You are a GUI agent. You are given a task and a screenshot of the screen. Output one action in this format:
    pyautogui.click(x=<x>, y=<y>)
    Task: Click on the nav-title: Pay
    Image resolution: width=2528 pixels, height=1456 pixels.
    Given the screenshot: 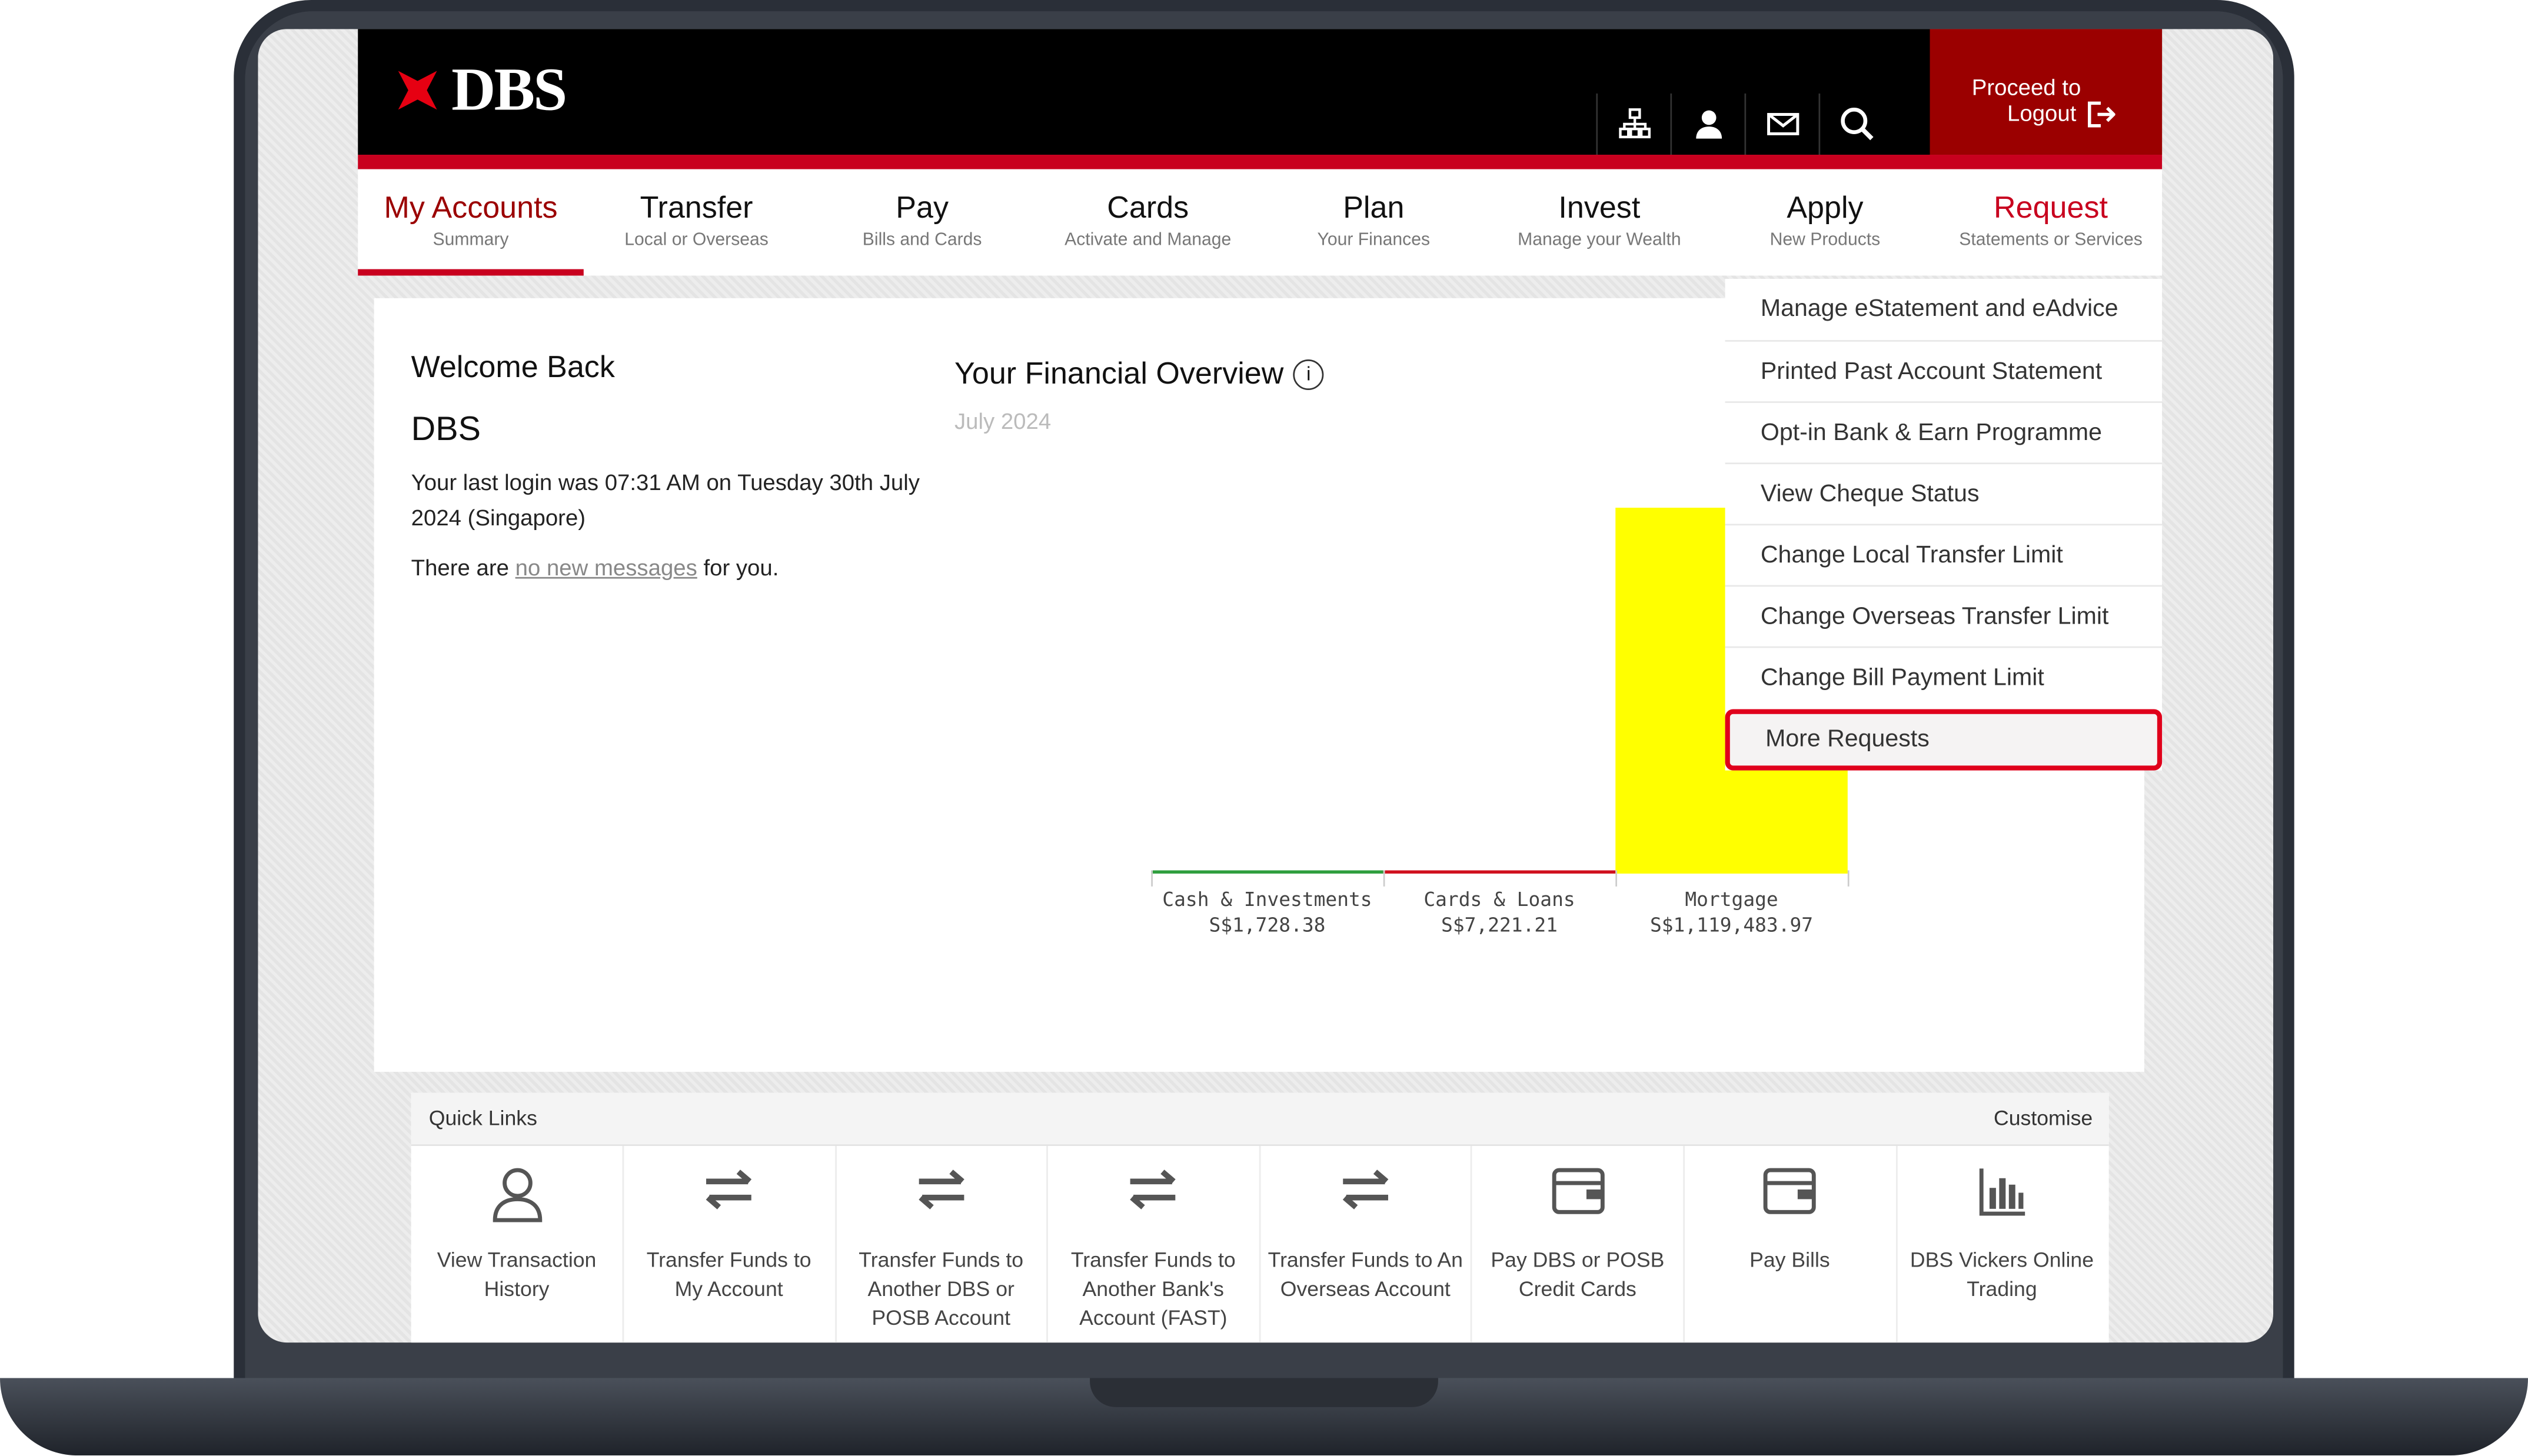 What is the action you would take?
    pyautogui.click(x=922, y=209)
    